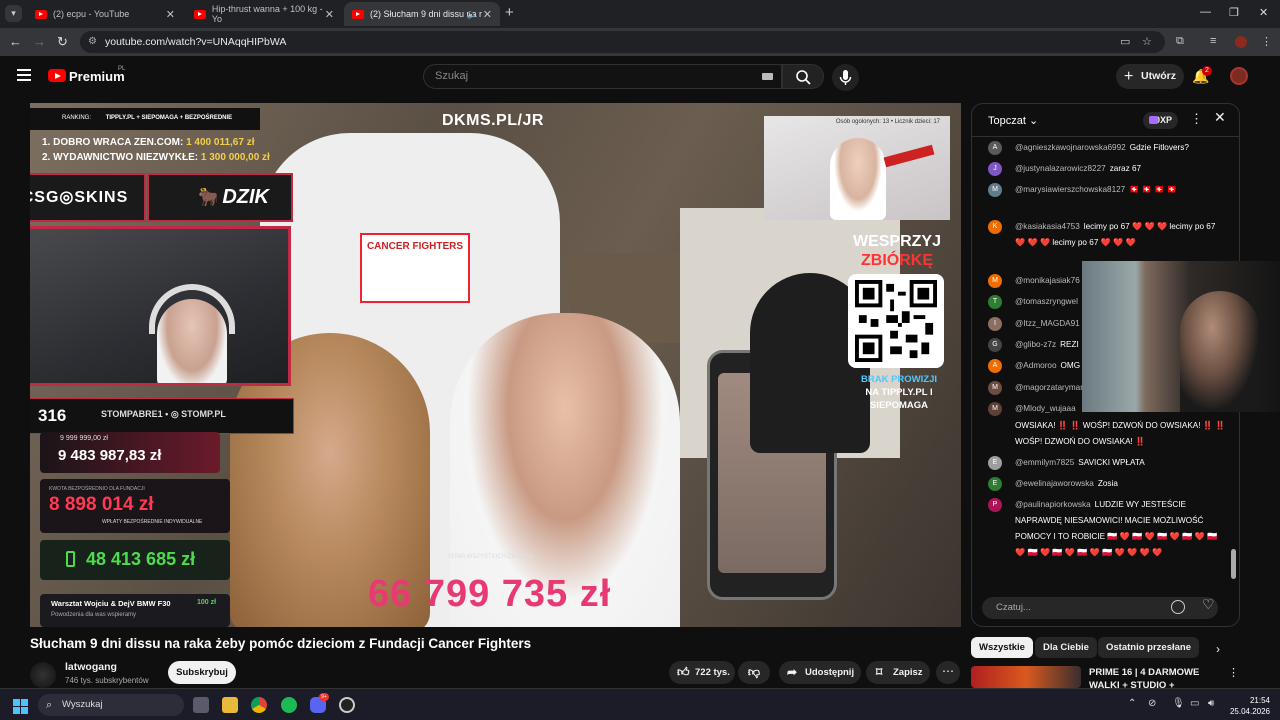  Describe the element at coordinates (1053, 504) in the screenshot. I see `chat-author: @paulinapiorkowska` at that location.